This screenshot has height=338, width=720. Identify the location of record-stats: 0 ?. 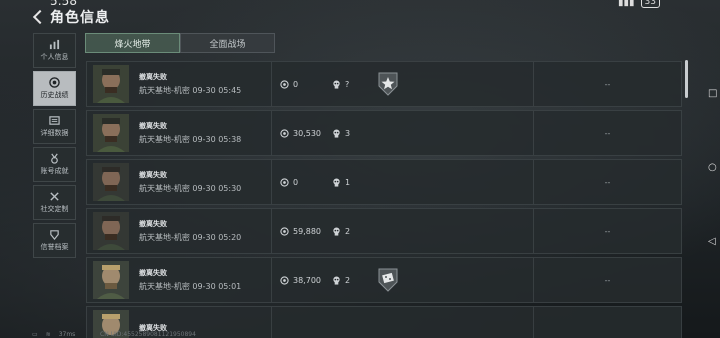
(403, 84).